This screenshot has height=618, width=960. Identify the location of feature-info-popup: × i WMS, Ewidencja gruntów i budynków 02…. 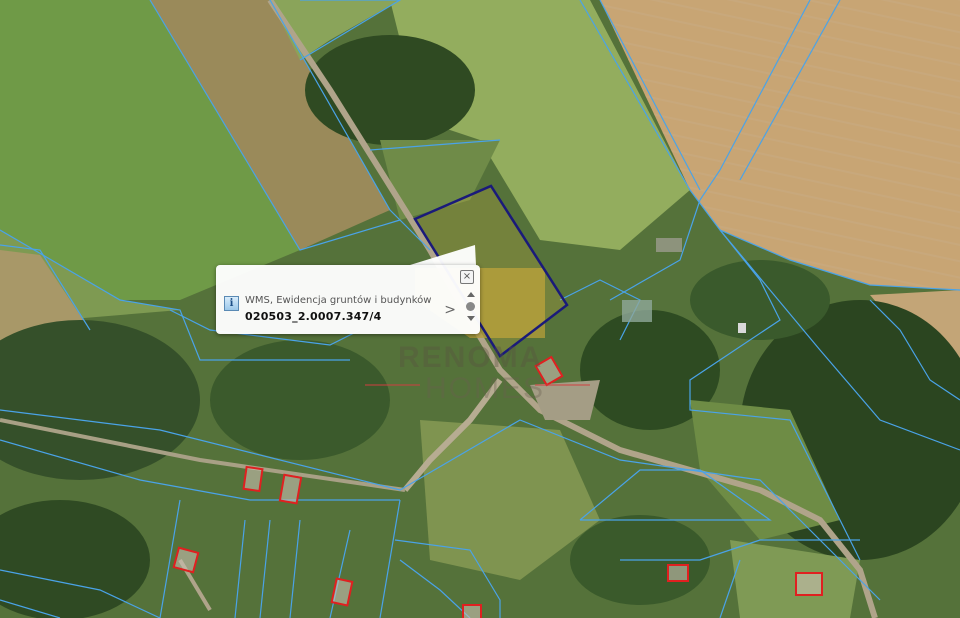
(348, 299).